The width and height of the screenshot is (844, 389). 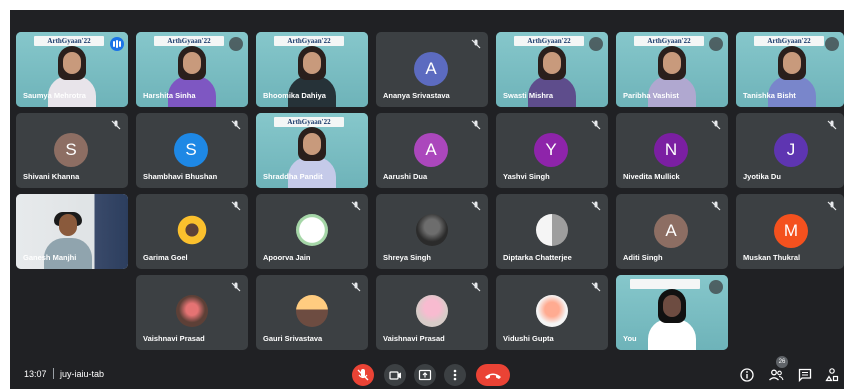 I want to click on tile-shivani-khanna: S Shivani Khanna, so click(x=72, y=150).